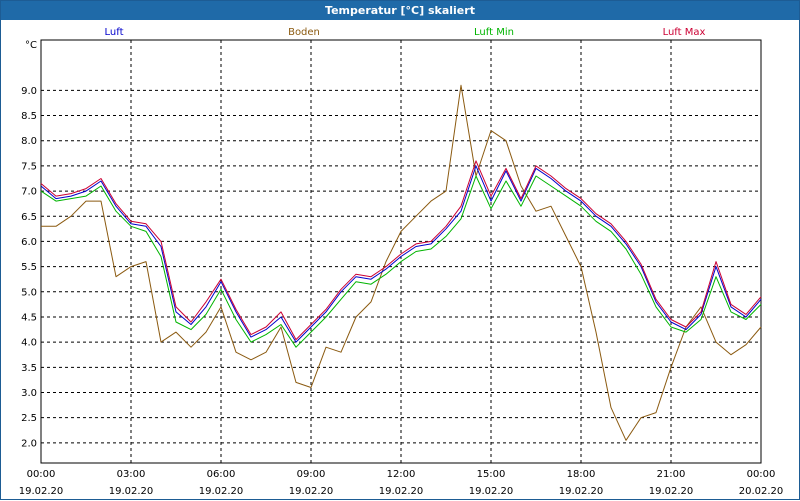  Describe the element at coordinates (491, 474) in the screenshot. I see `x-tick-time: 15:00` at that location.